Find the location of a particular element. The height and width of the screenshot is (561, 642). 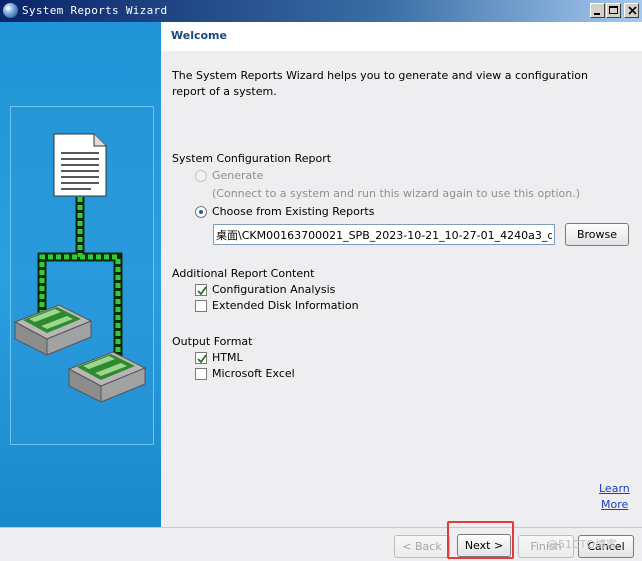

wizard-globe-icon is located at coordinates (10, 10).